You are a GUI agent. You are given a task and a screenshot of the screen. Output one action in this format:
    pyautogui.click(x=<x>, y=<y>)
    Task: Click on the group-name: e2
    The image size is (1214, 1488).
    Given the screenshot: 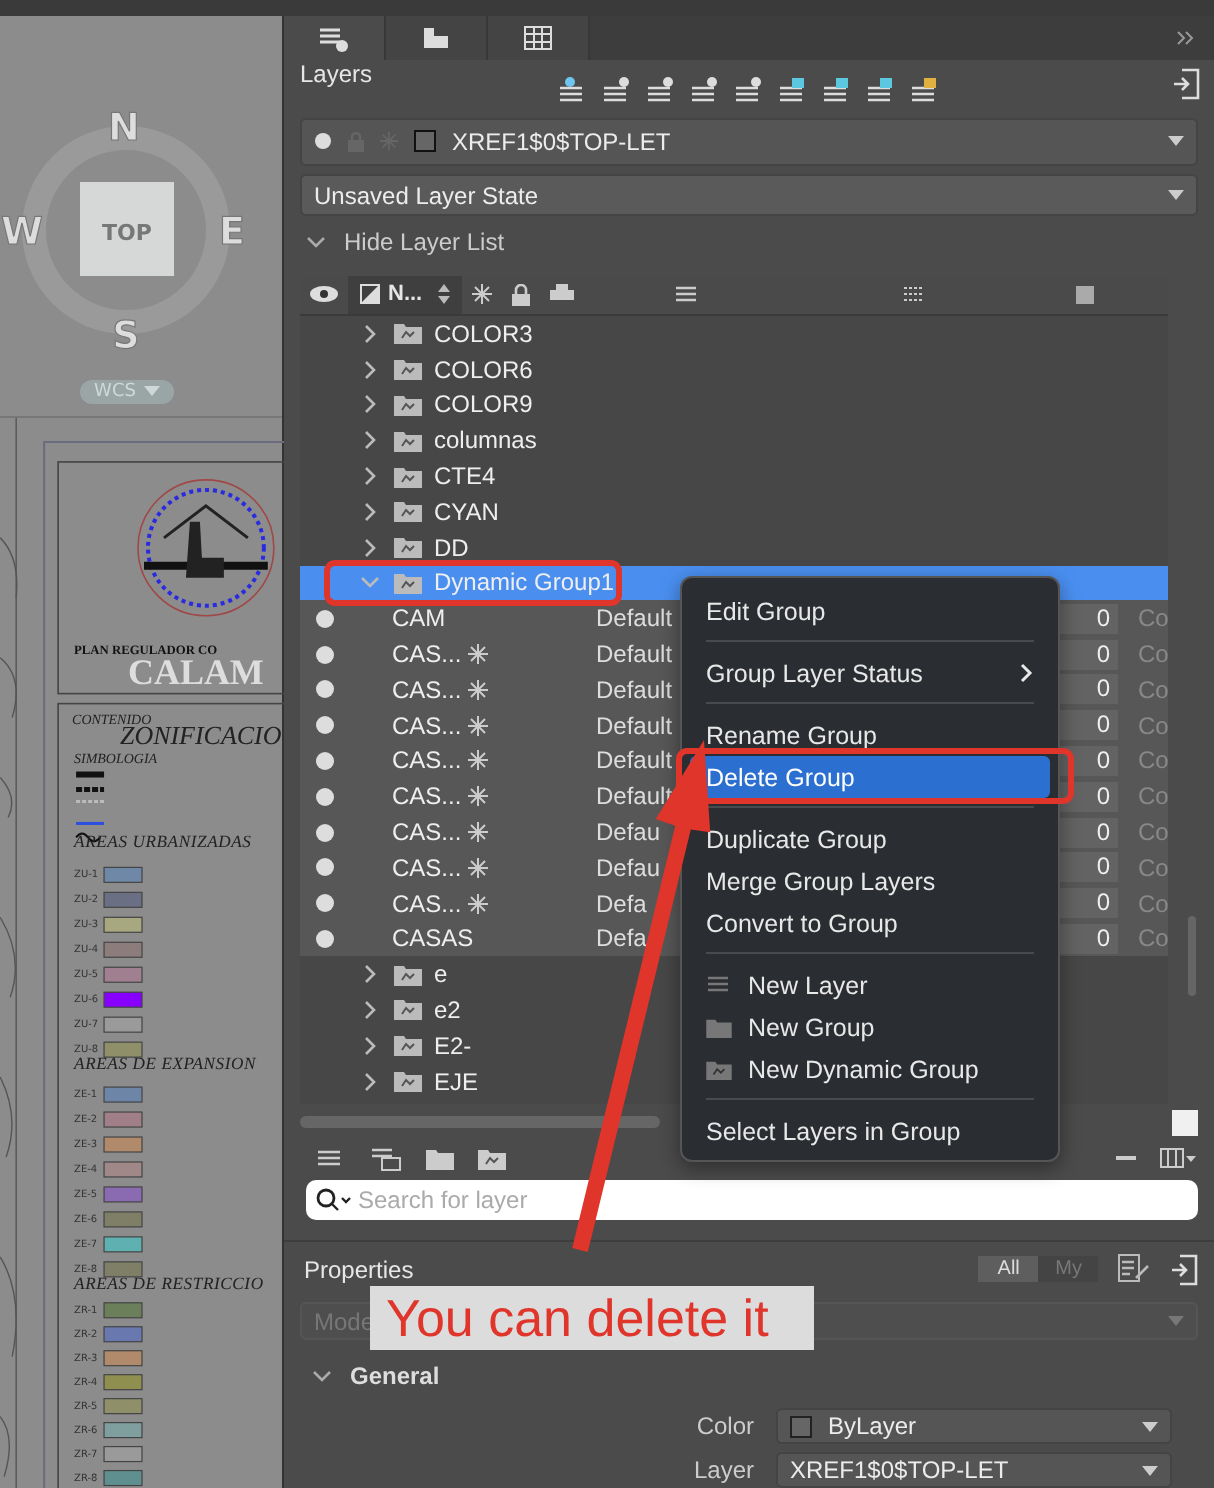 What is the action you would take?
    pyautogui.click(x=447, y=1009)
    